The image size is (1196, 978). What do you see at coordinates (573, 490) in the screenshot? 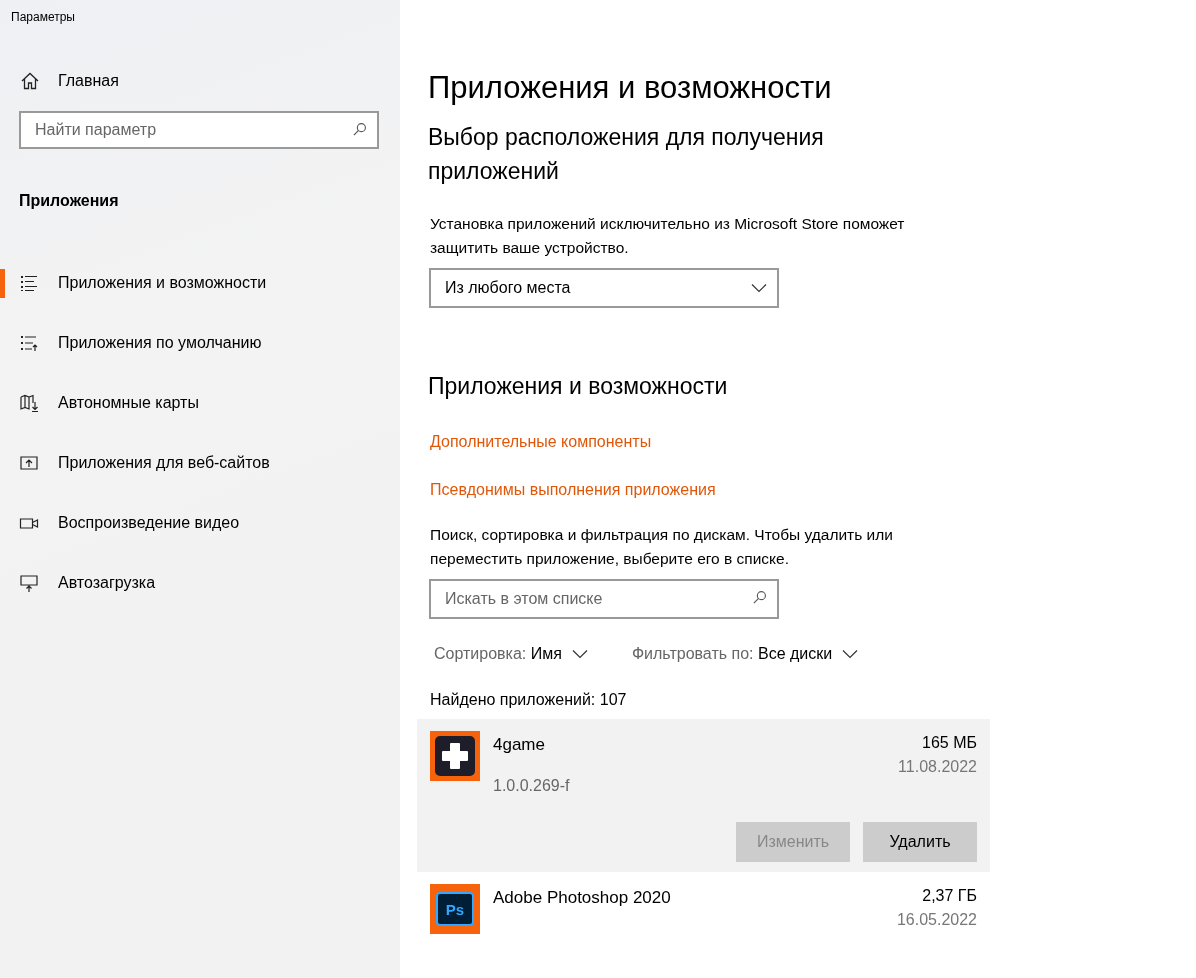
I see `settings-link: Псевдонимы выполнения приложения` at bounding box center [573, 490].